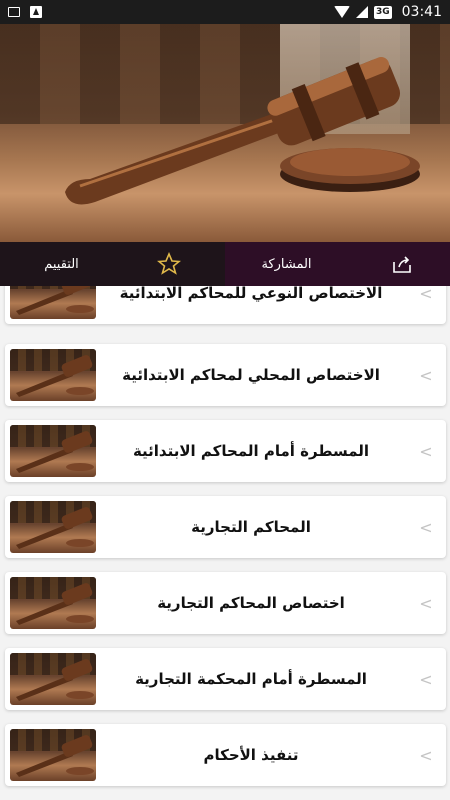 Image resolution: width=450 pixels, height=800 pixels. Describe the element at coordinates (251, 451) in the screenshot. I see `list-item-title: المسطرة أمام المحاكم الابتدائية` at that location.